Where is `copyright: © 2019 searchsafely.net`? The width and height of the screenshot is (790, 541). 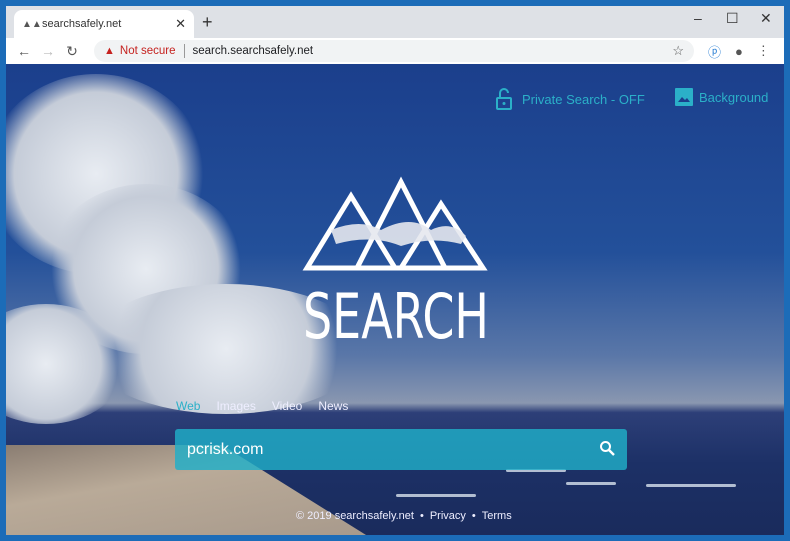 copyright: © 2019 searchsafely.net is located at coordinates (355, 516).